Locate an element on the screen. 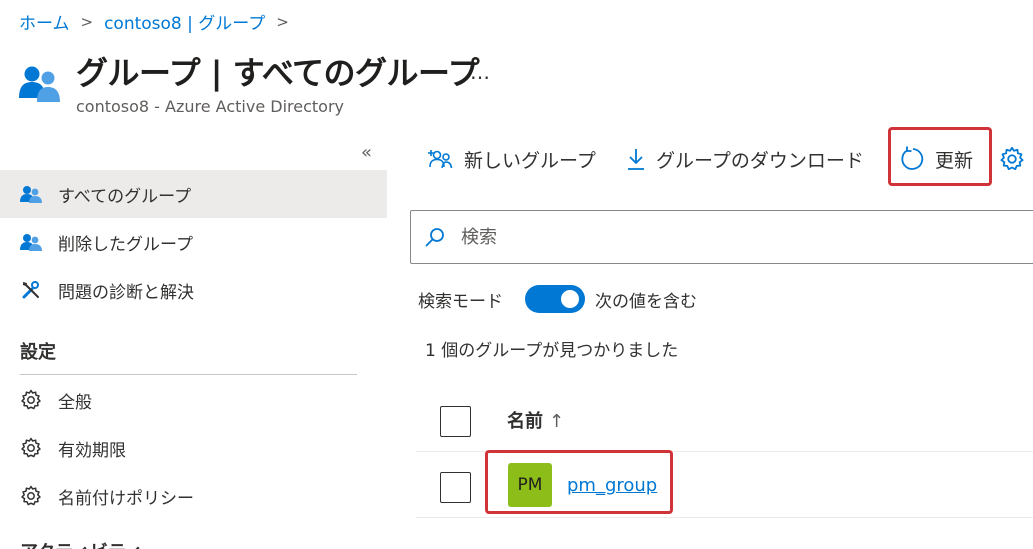 This screenshot has height=549, width=1033. sidebar-item-diagnose: 問題の診断と解決 is located at coordinates (193, 290).